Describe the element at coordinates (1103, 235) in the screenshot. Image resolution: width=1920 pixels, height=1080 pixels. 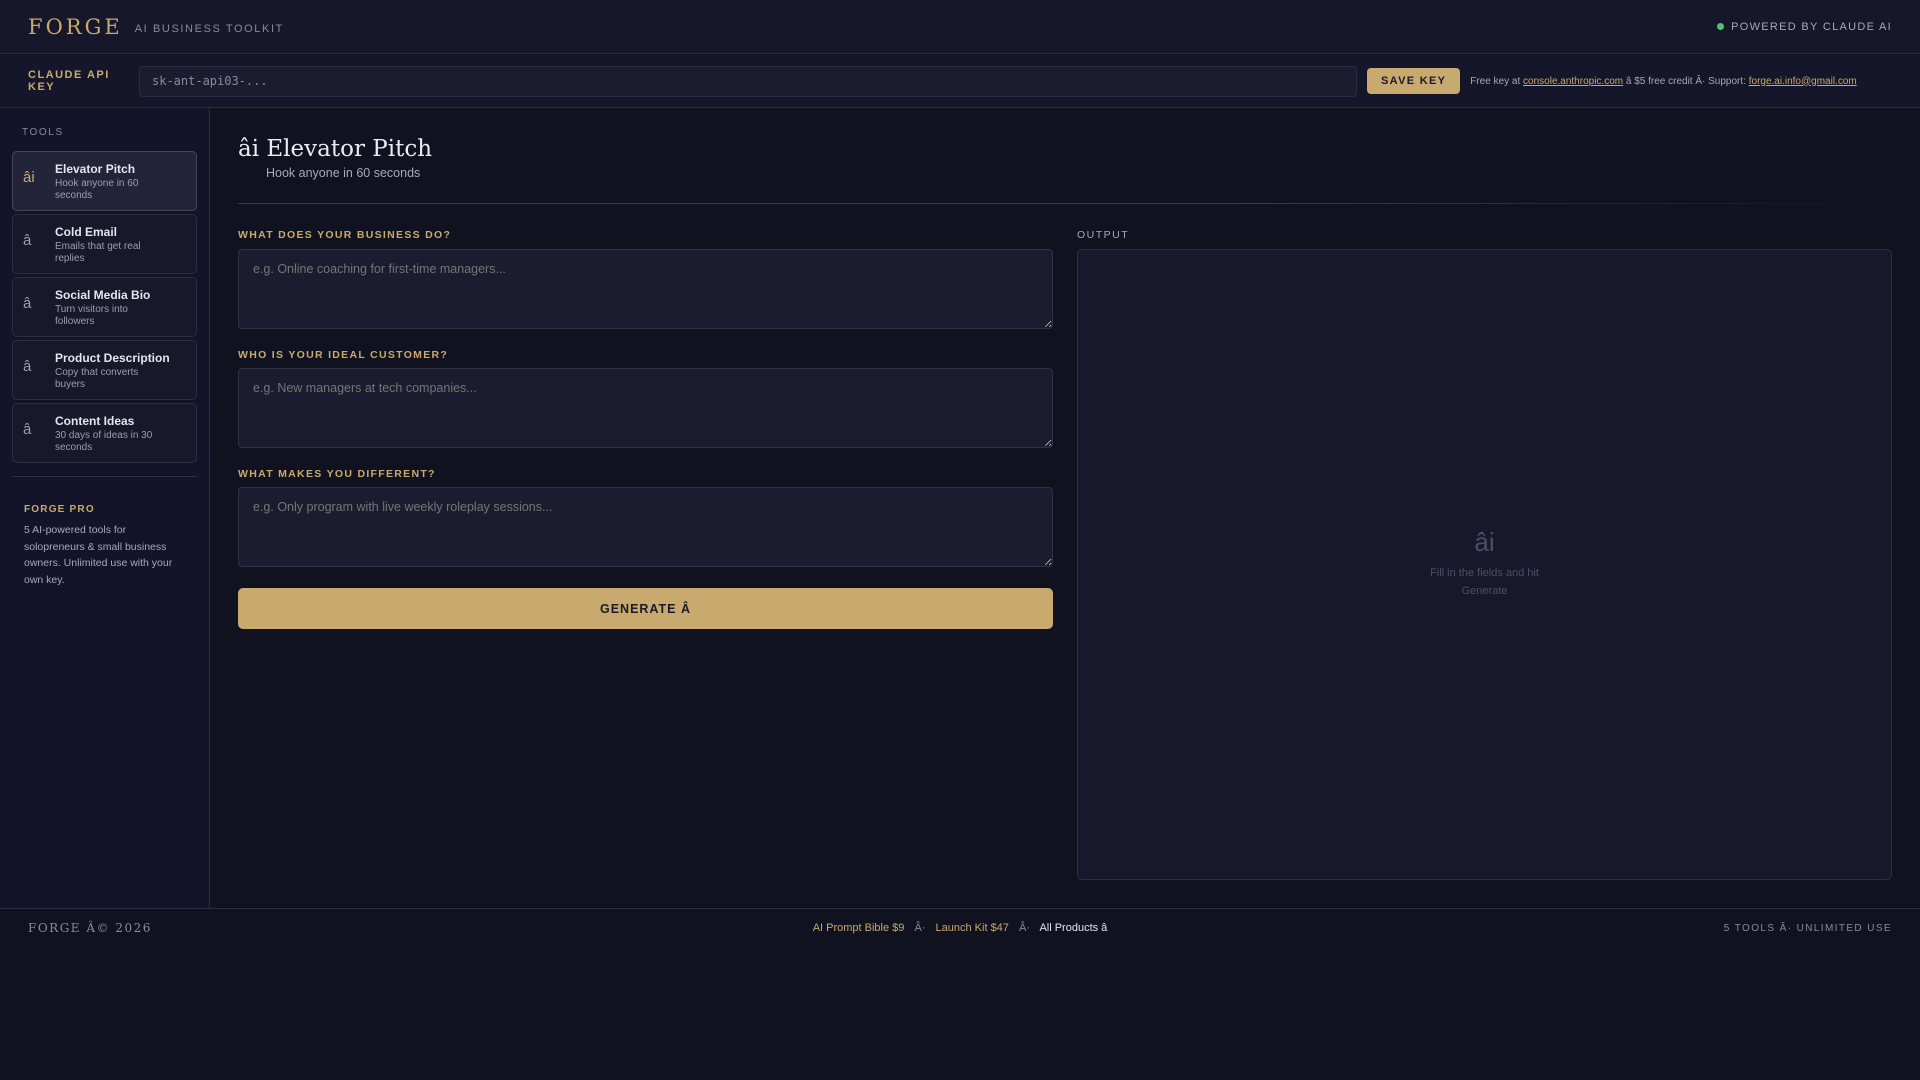
I see `output-label: OUTPUT` at that location.